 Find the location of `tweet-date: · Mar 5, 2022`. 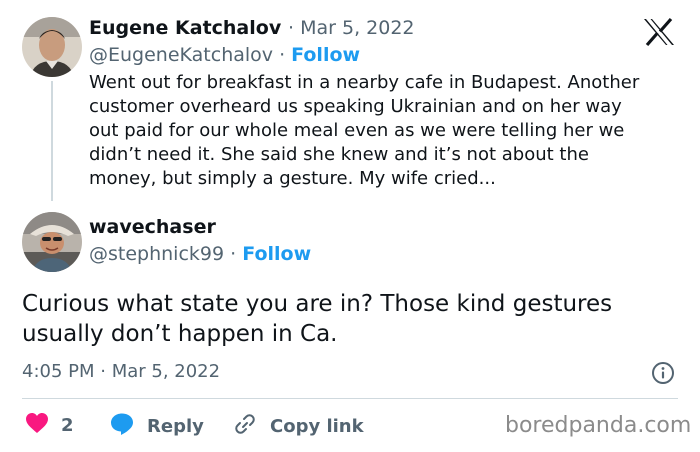

tweet-date: · Mar 5, 2022 is located at coordinates (351, 28).